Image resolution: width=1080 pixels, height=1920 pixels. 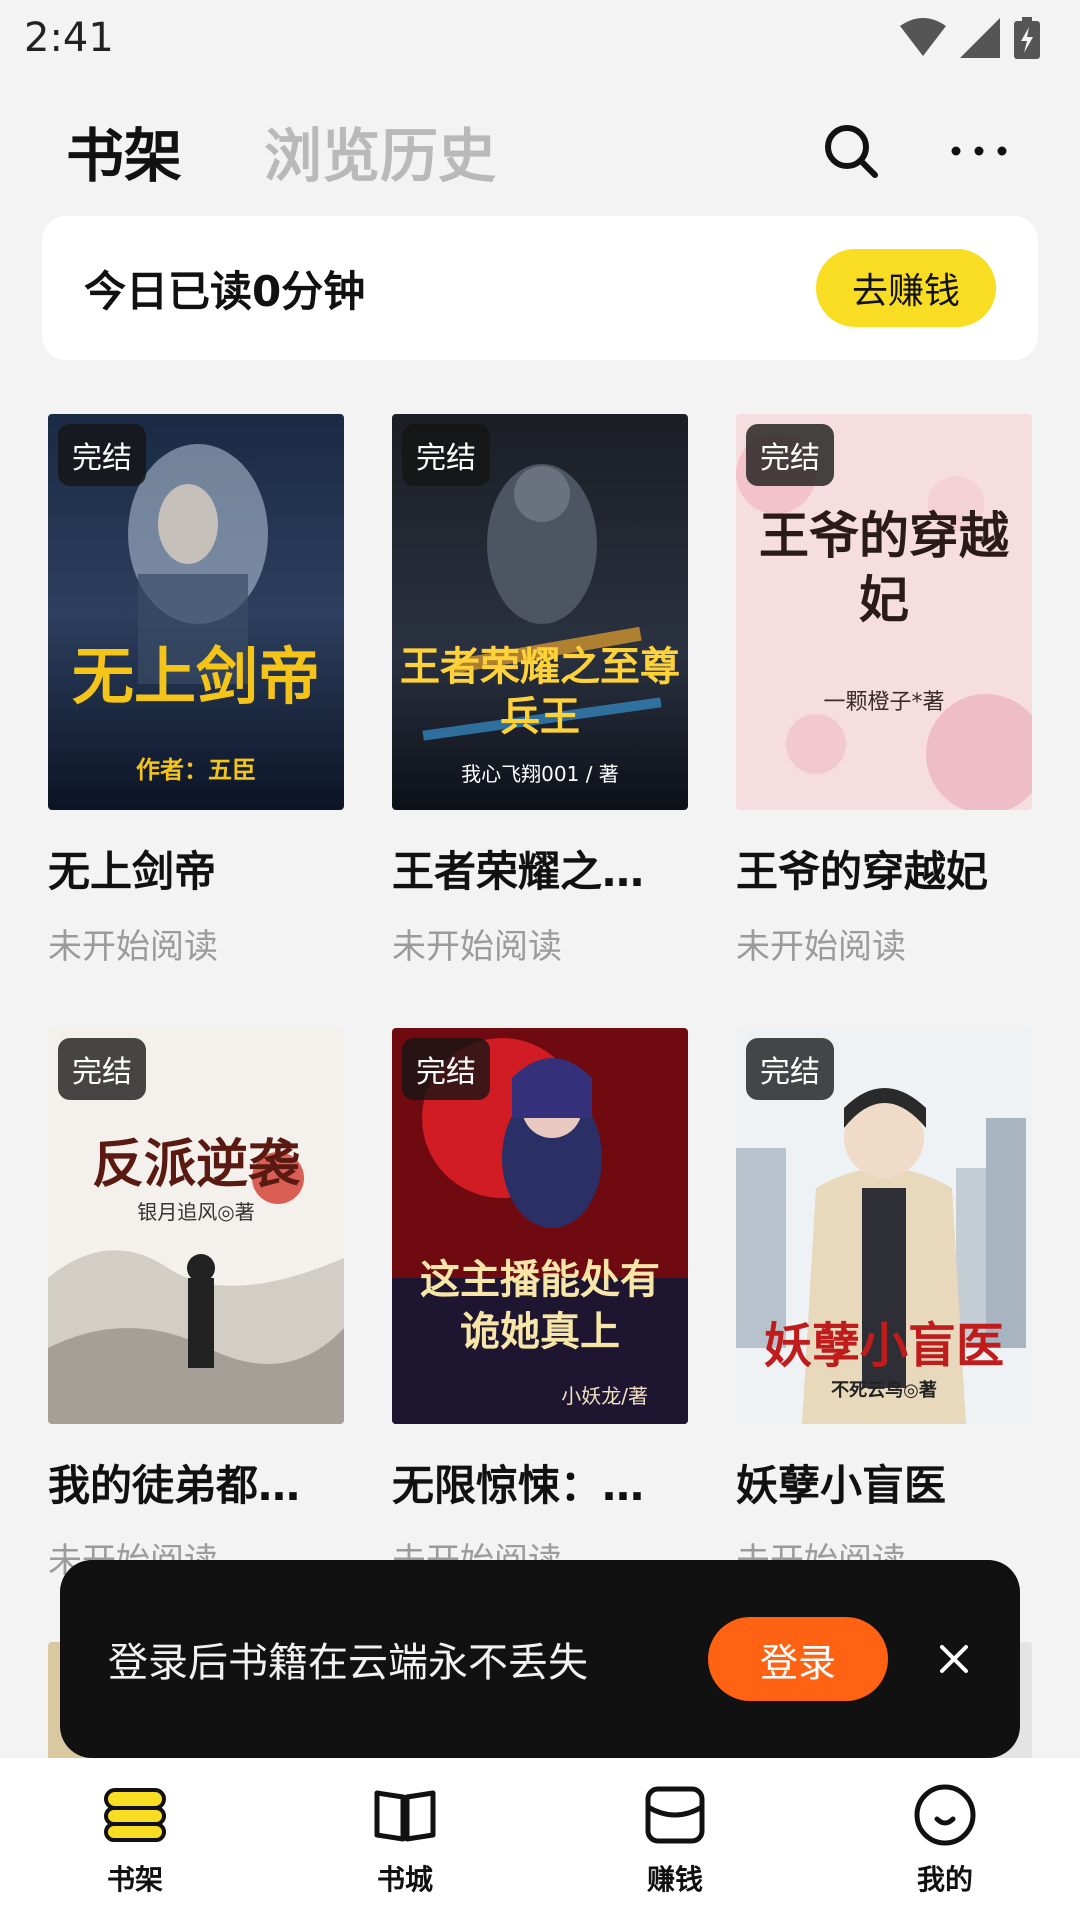 What do you see at coordinates (884, 1226) in the screenshot?
I see `book-cover: 妖孽小盲医 不死云鸟◎著 完结` at bounding box center [884, 1226].